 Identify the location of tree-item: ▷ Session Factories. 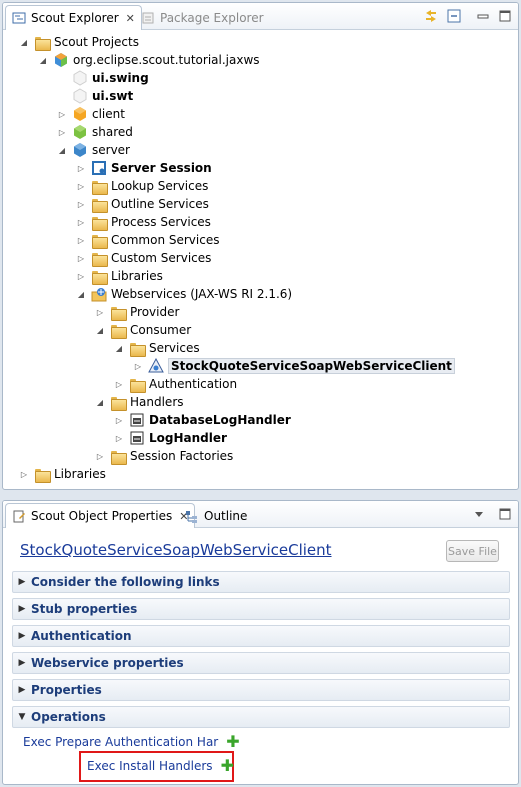
(164, 456).